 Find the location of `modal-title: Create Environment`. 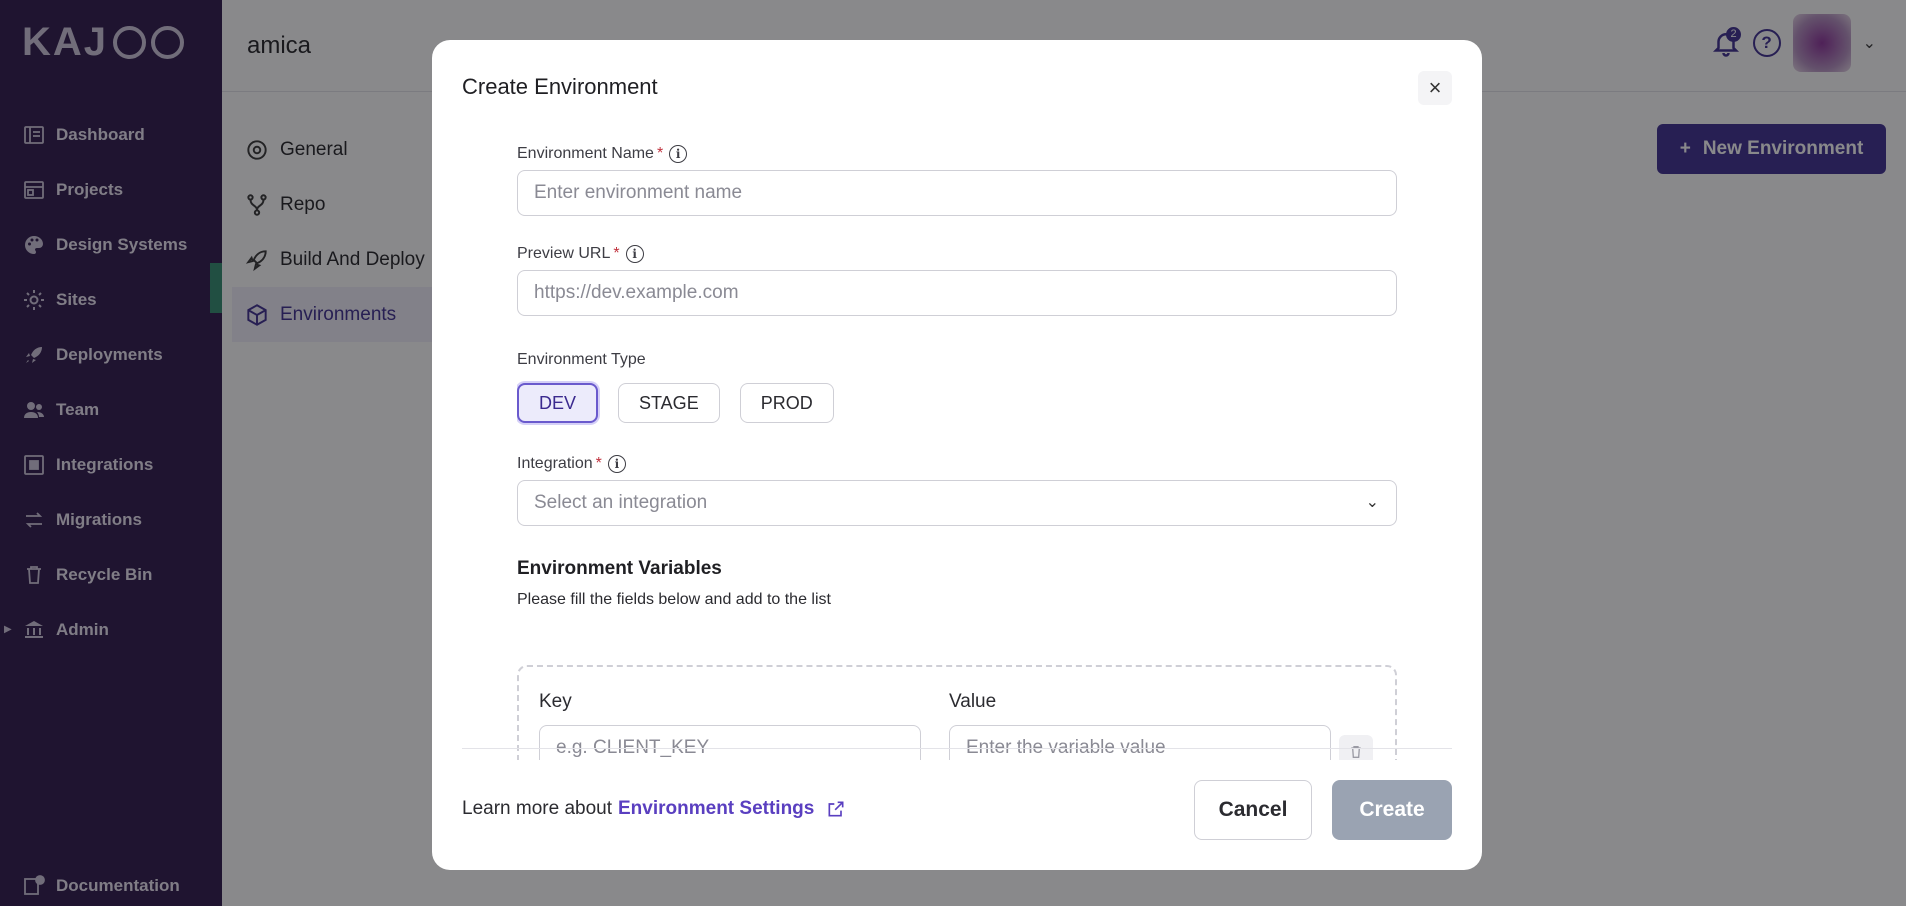

modal-title: Create Environment is located at coordinates (560, 86).